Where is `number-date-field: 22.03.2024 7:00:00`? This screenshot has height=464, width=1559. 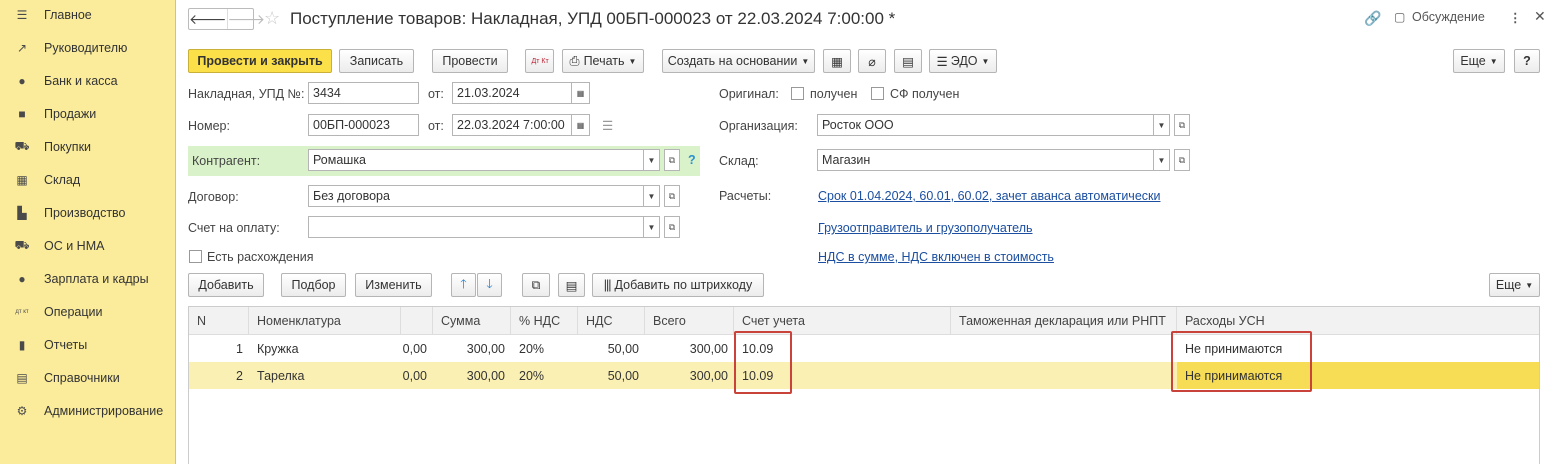
number-date-field: 22.03.2024 7:00:00 is located at coordinates (512, 125).